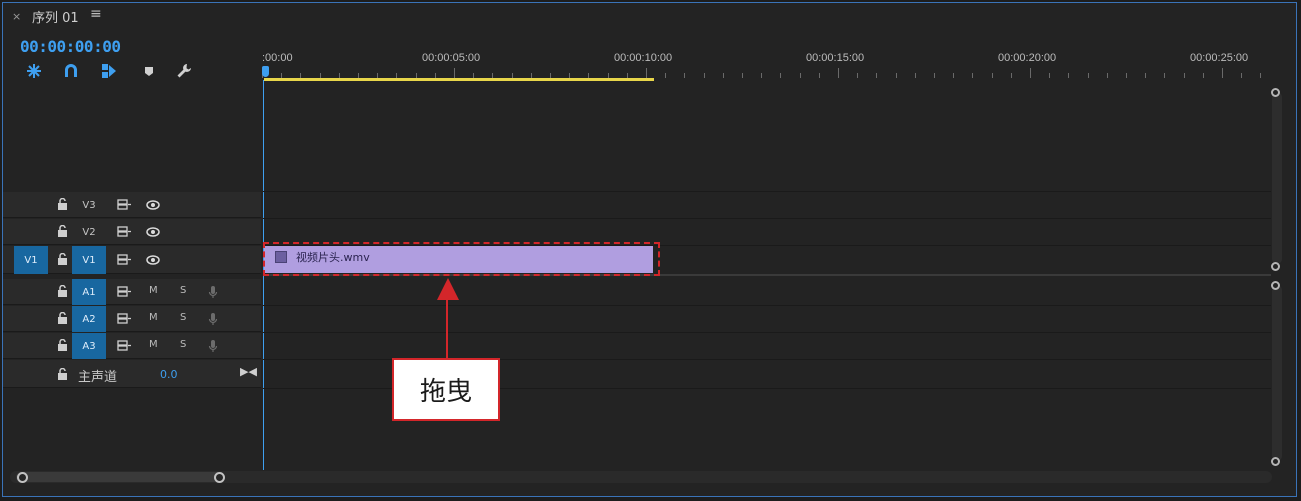 The width and height of the screenshot is (1301, 501). What do you see at coordinates (89, 260) in the screenshot?
I see `track-id-v1: V1` at bounding box center [89, 260].